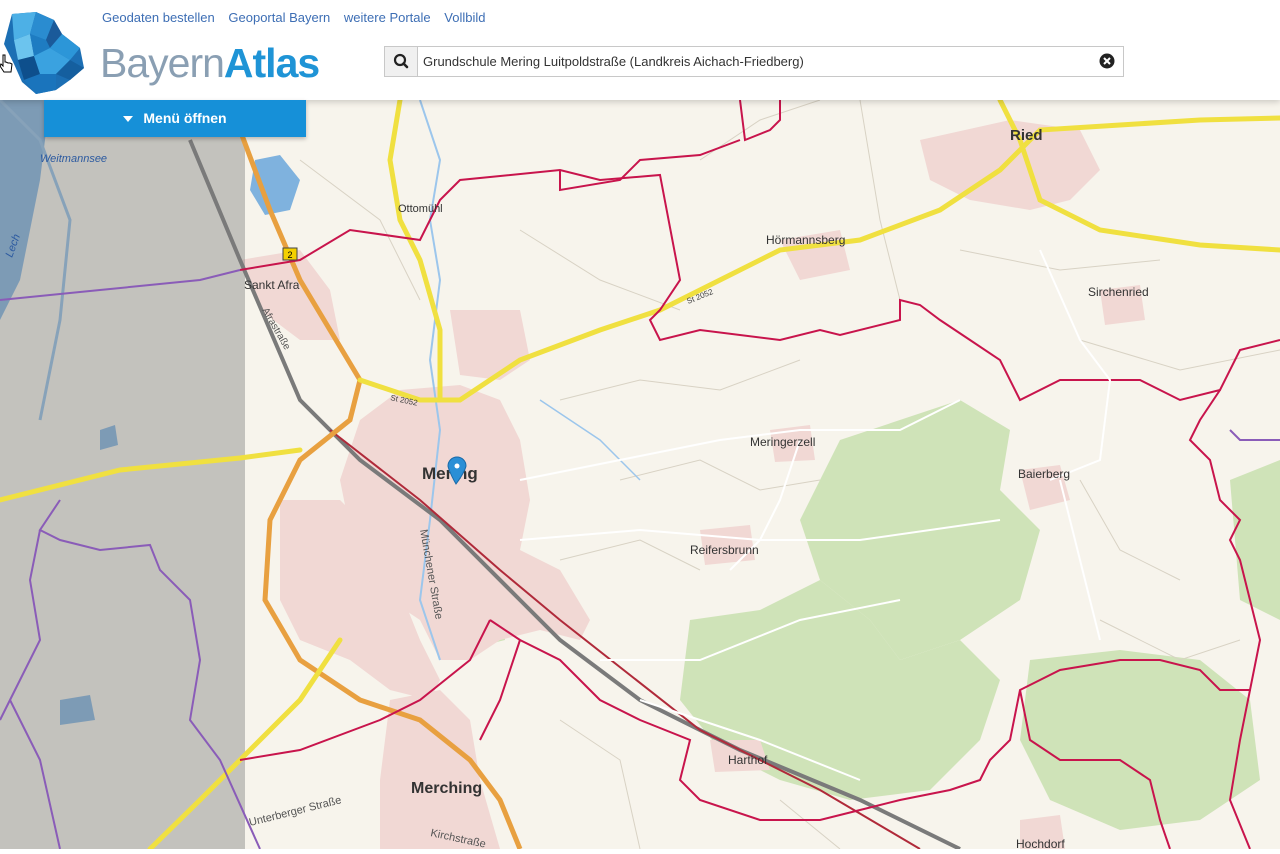 This screenshot has height=854, width=1280. I want to click on link-vollbild: Vollbild, so click(464, 17).